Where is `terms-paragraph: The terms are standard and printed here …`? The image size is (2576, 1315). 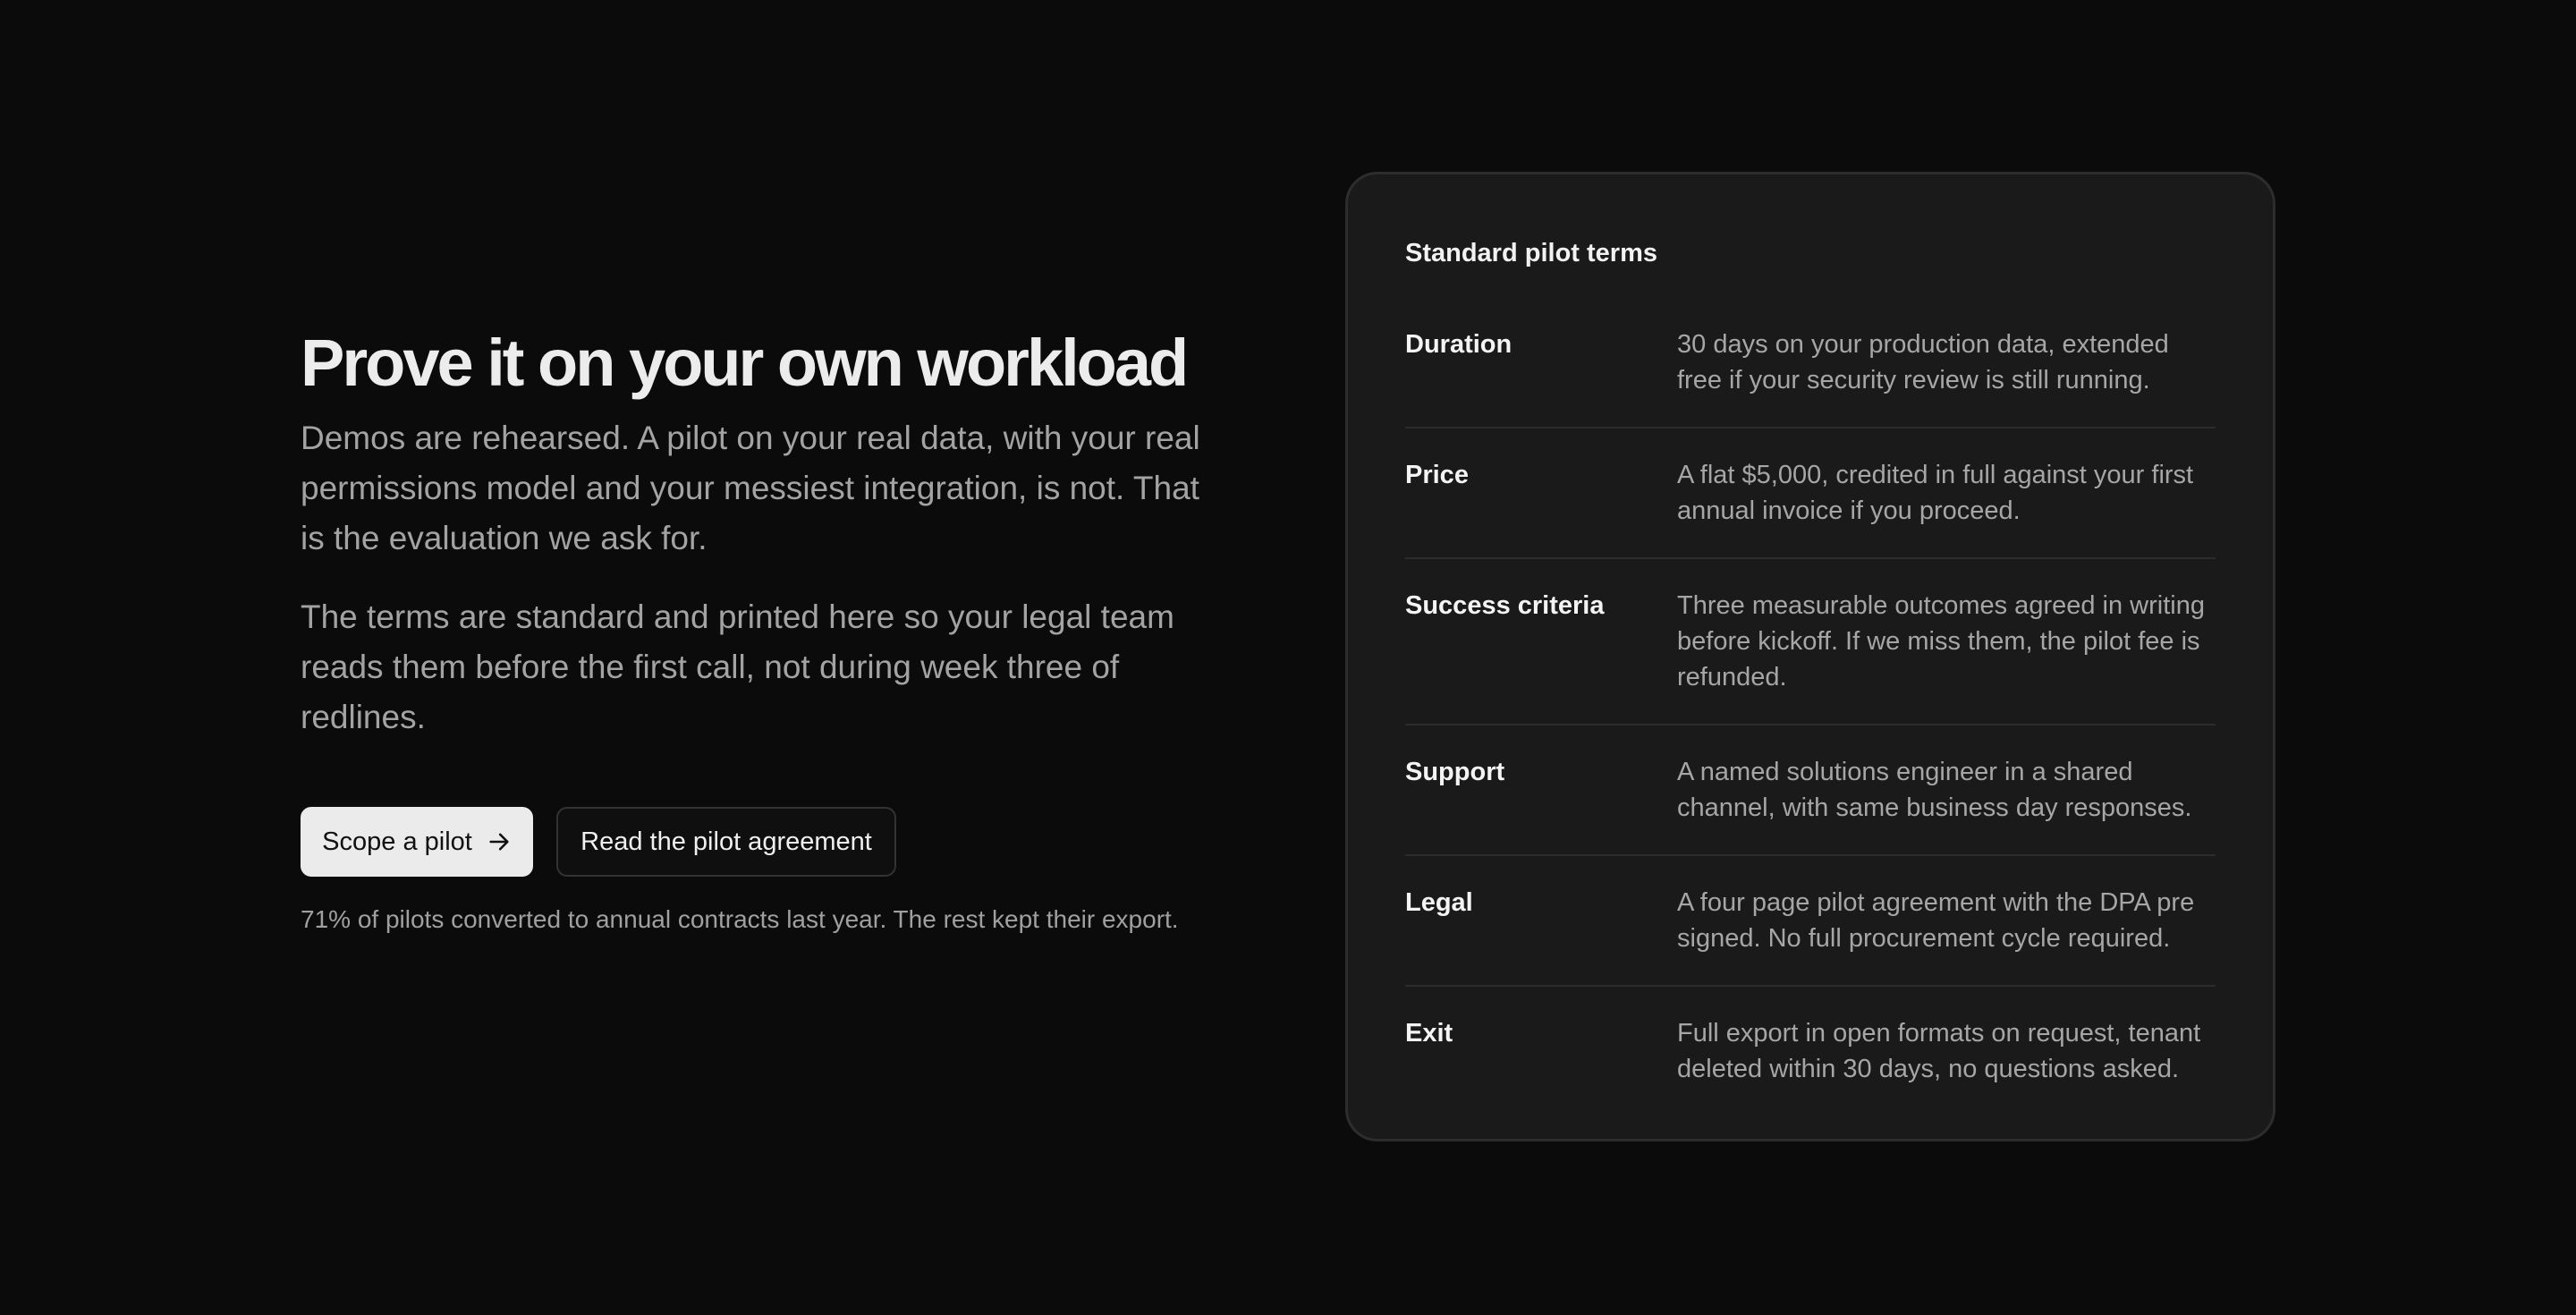
terms-paragraph: The terms are standard and printed here … is located at coordinates (737, 666).